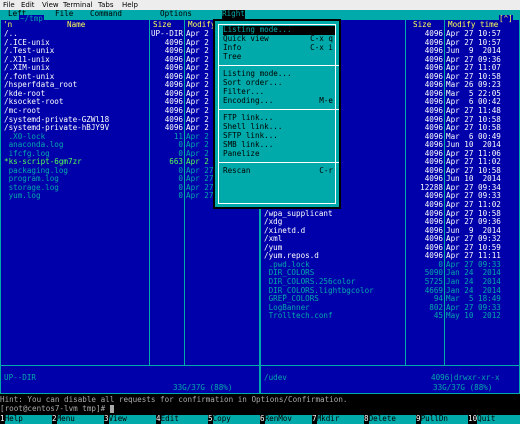 This screenshot has width=520, height=424. What do you see at coordinates (422, 25) in the screenshot?
I see `right-size-header: Size` at bounding box center [422, 25].